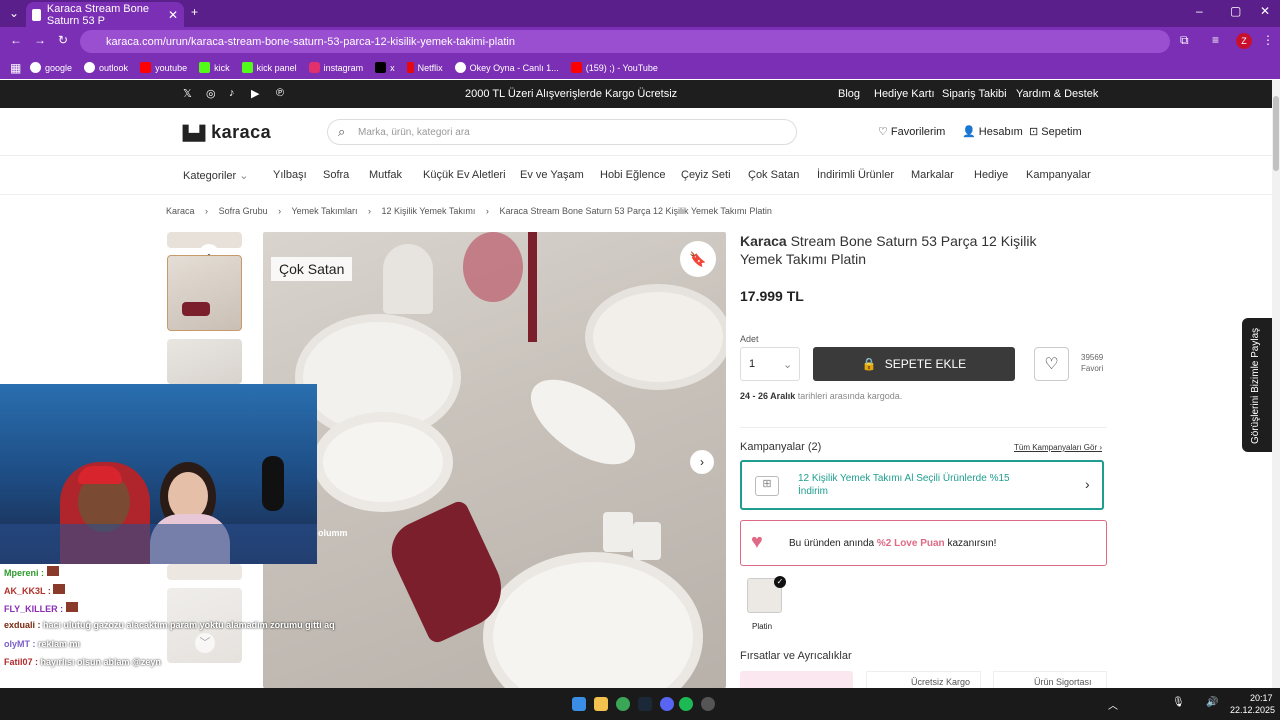  Describe the element at coordinates (180, 211) in the screenshot. I see `crumb-home: Karaca` at that location.